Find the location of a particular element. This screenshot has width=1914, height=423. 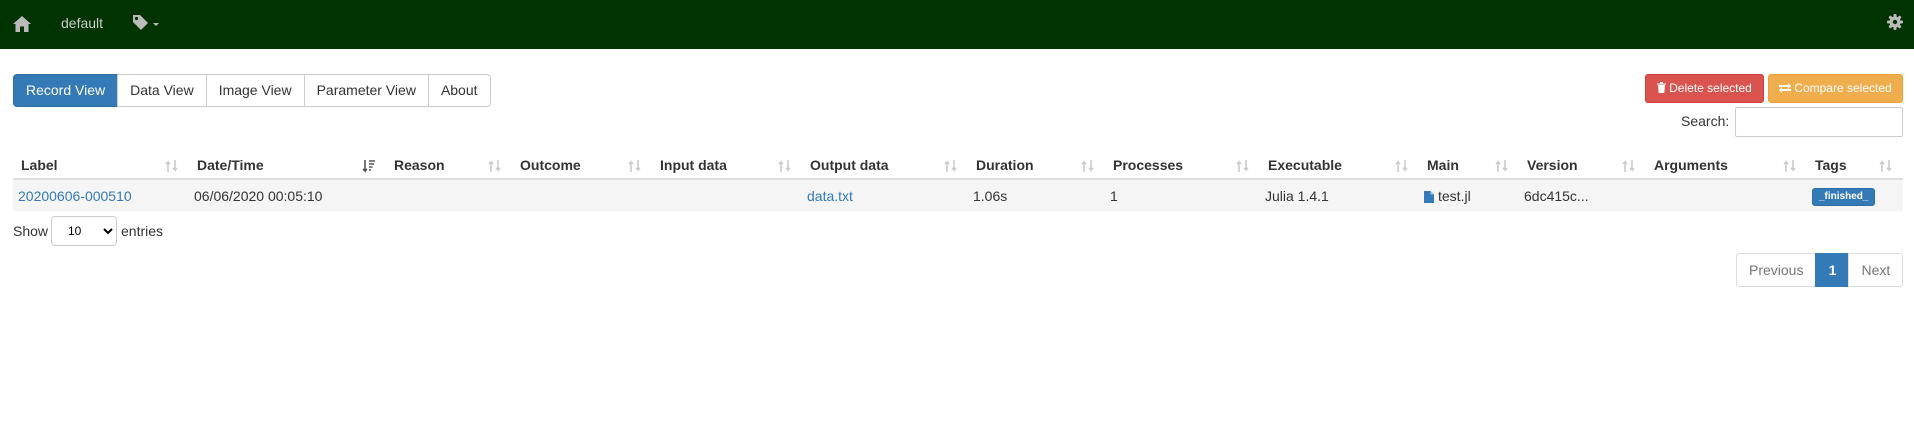

column-header-text: Input data is located at coordinates (693, 164).